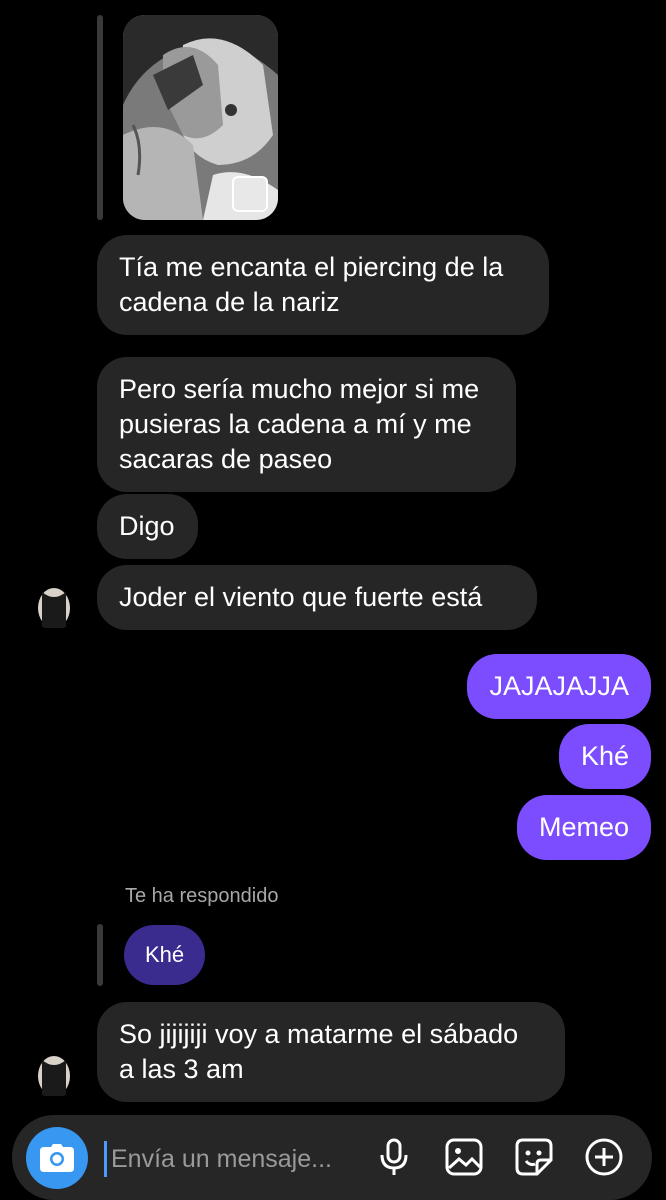 The height and width of the screenshot is (1200, 666). Describe the element at coordinates (559, 686) in the screenshot. I see `outgoing-message: JAJAJAJJA` at that location.